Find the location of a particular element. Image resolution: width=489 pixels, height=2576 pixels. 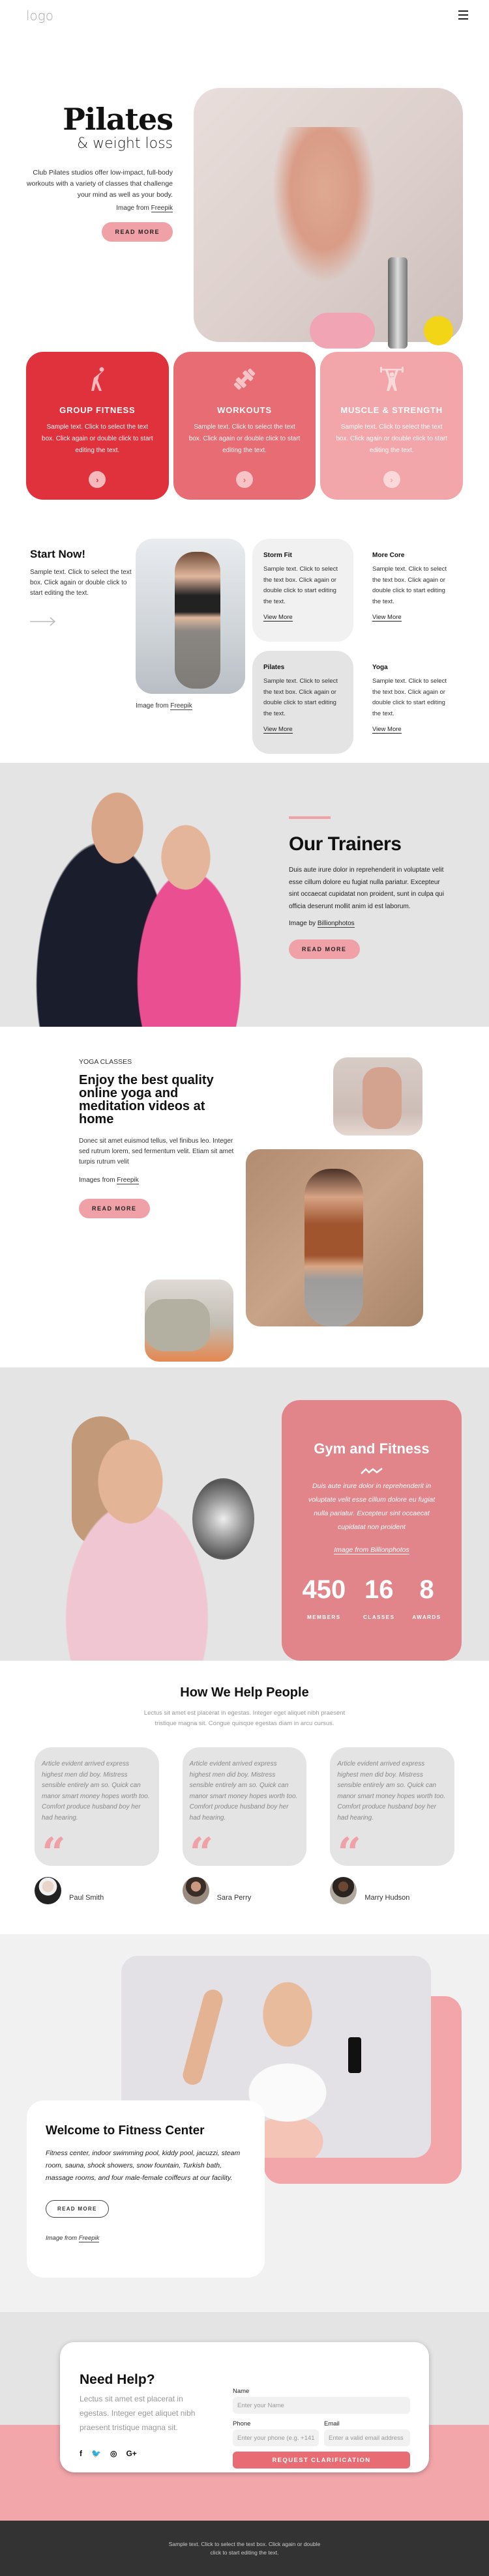

testimonial-author: Paul Smith is located at coordinates (97, 1890).